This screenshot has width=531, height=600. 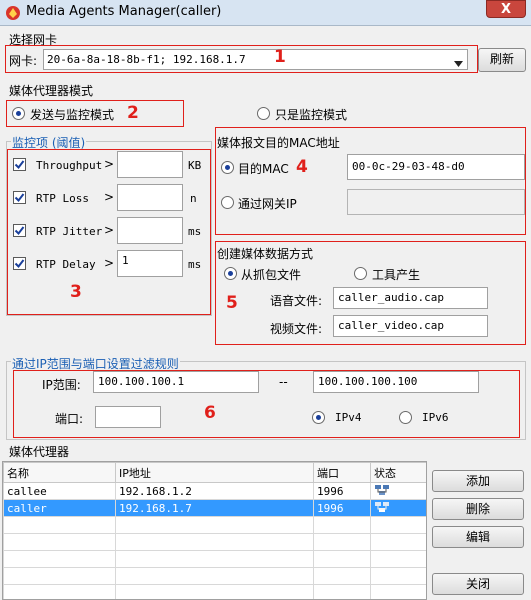 I want to click on table-row: caller 192.168.1.7 1996, so click(x=214, y=508).